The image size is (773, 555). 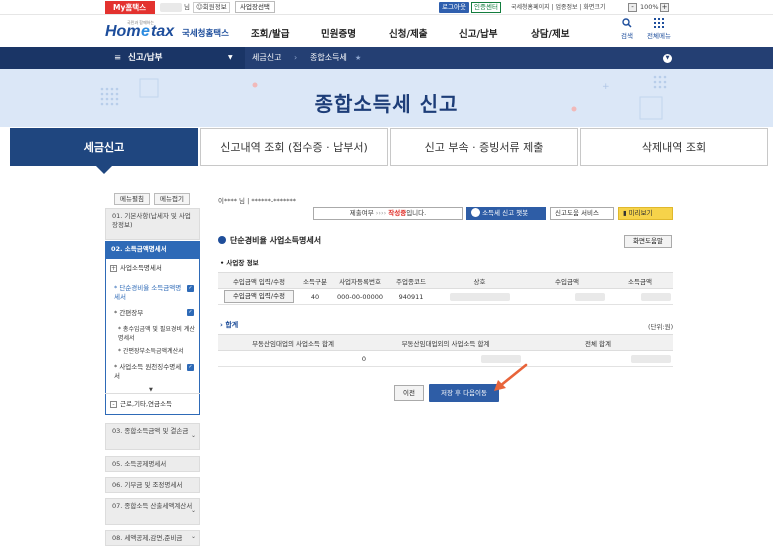 I want to click on sidebar-sub-withholding: * 사업소득 원천징수명세서, so click(x=149, y=372).